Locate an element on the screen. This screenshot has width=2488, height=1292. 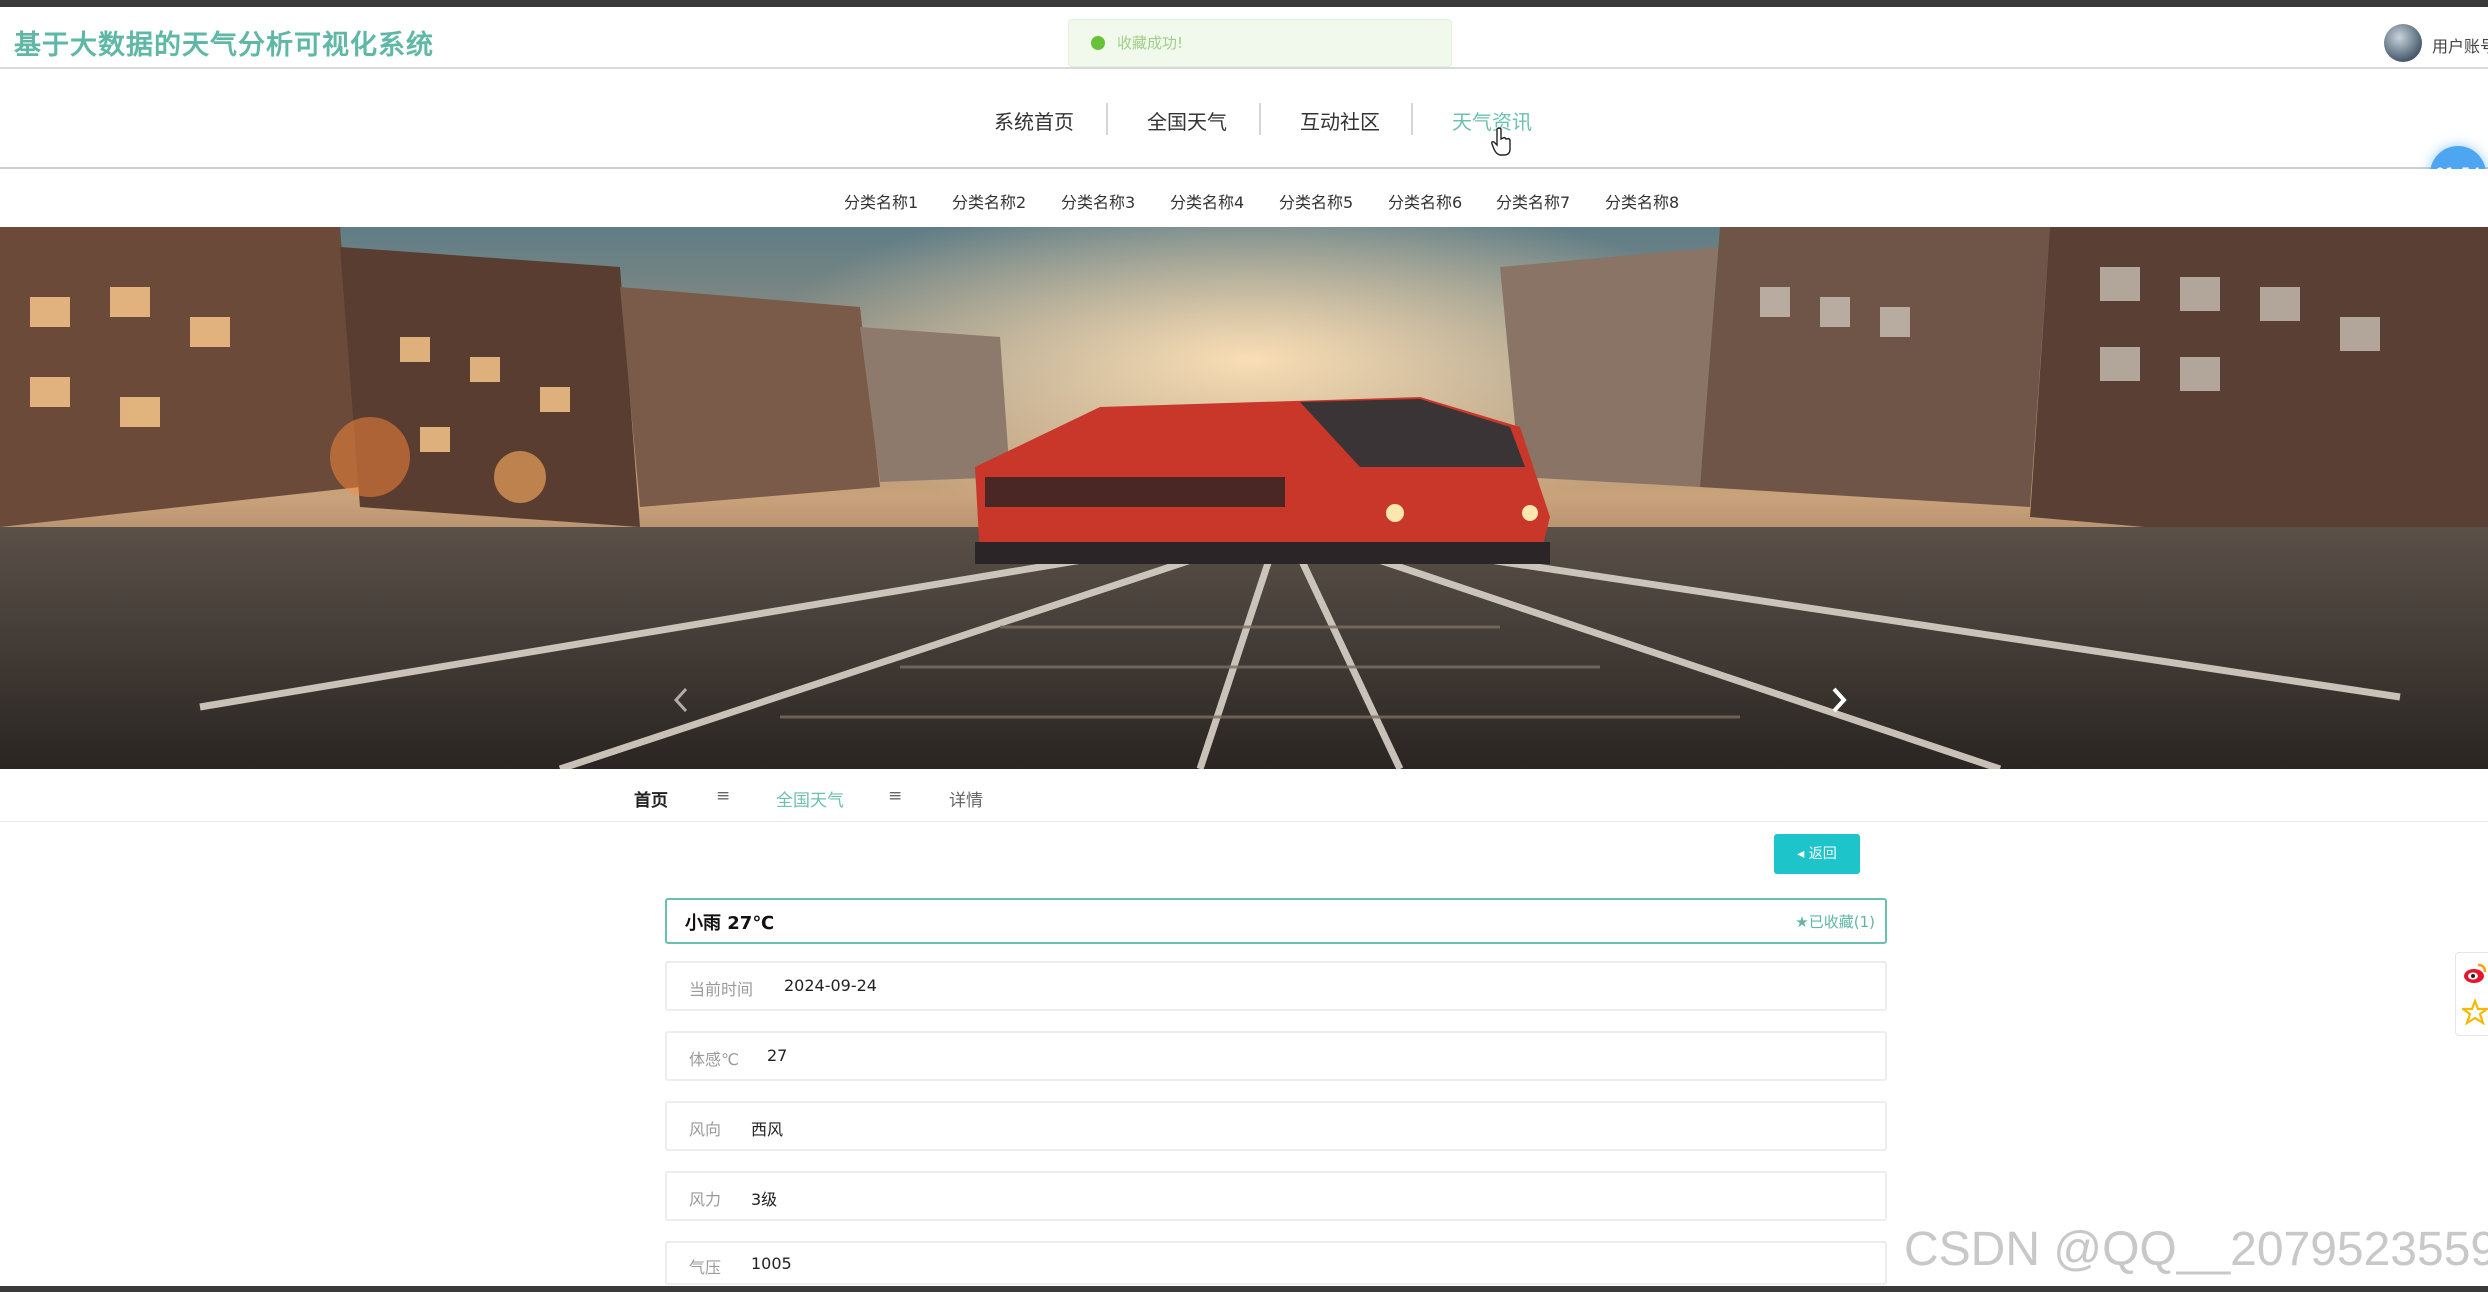
success-toast: 收藏成功! is located at coordinates (1260, 43).